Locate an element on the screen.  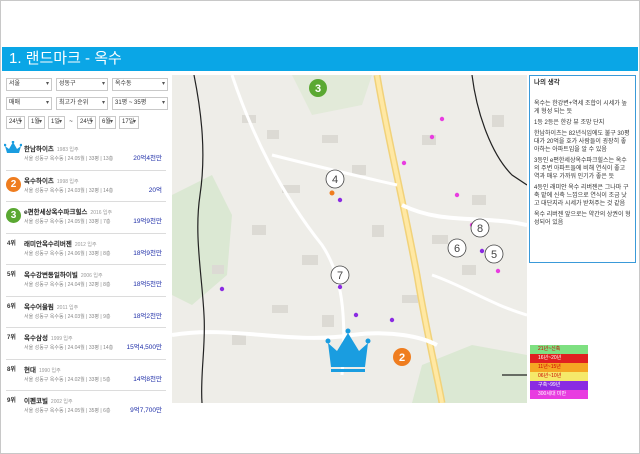
apartment-name: 한남하이츠 1983 입주 is located at coordinates (51, 149).